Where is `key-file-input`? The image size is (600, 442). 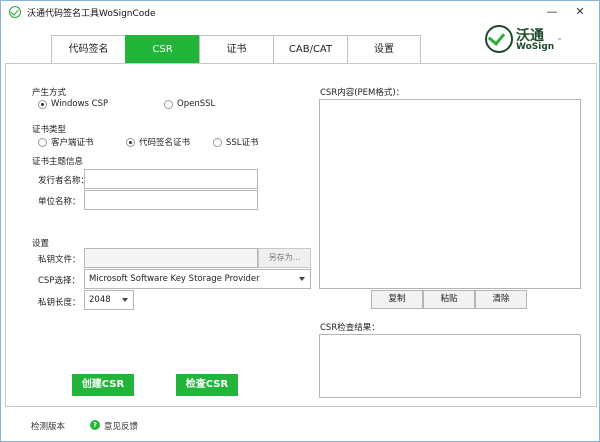 key-file-input is located at coordinates (171, 258).